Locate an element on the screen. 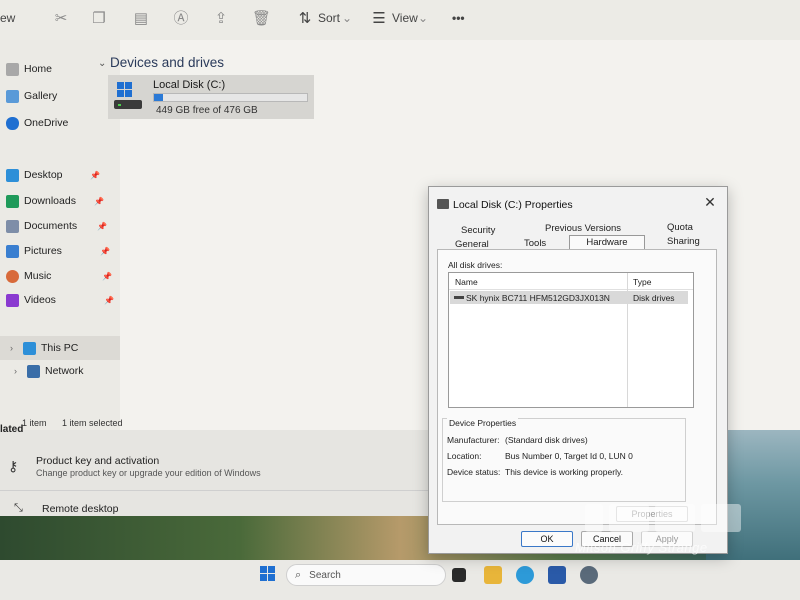 Image resolution: width=800 pixels, height=600 pixels. pictures-icon is located at coordinates (12, 251).